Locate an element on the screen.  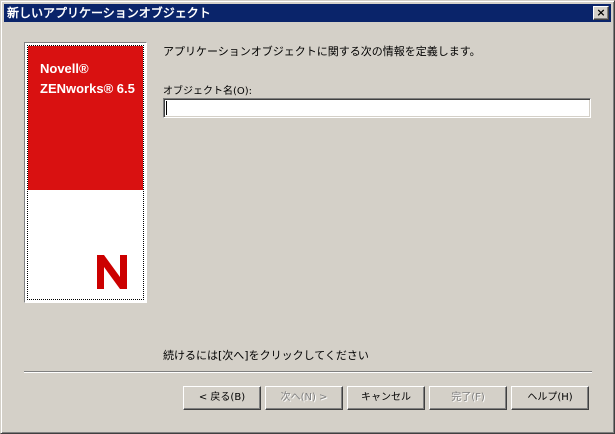
finish-button: 完了(F) is located at coordinates (468, 398).